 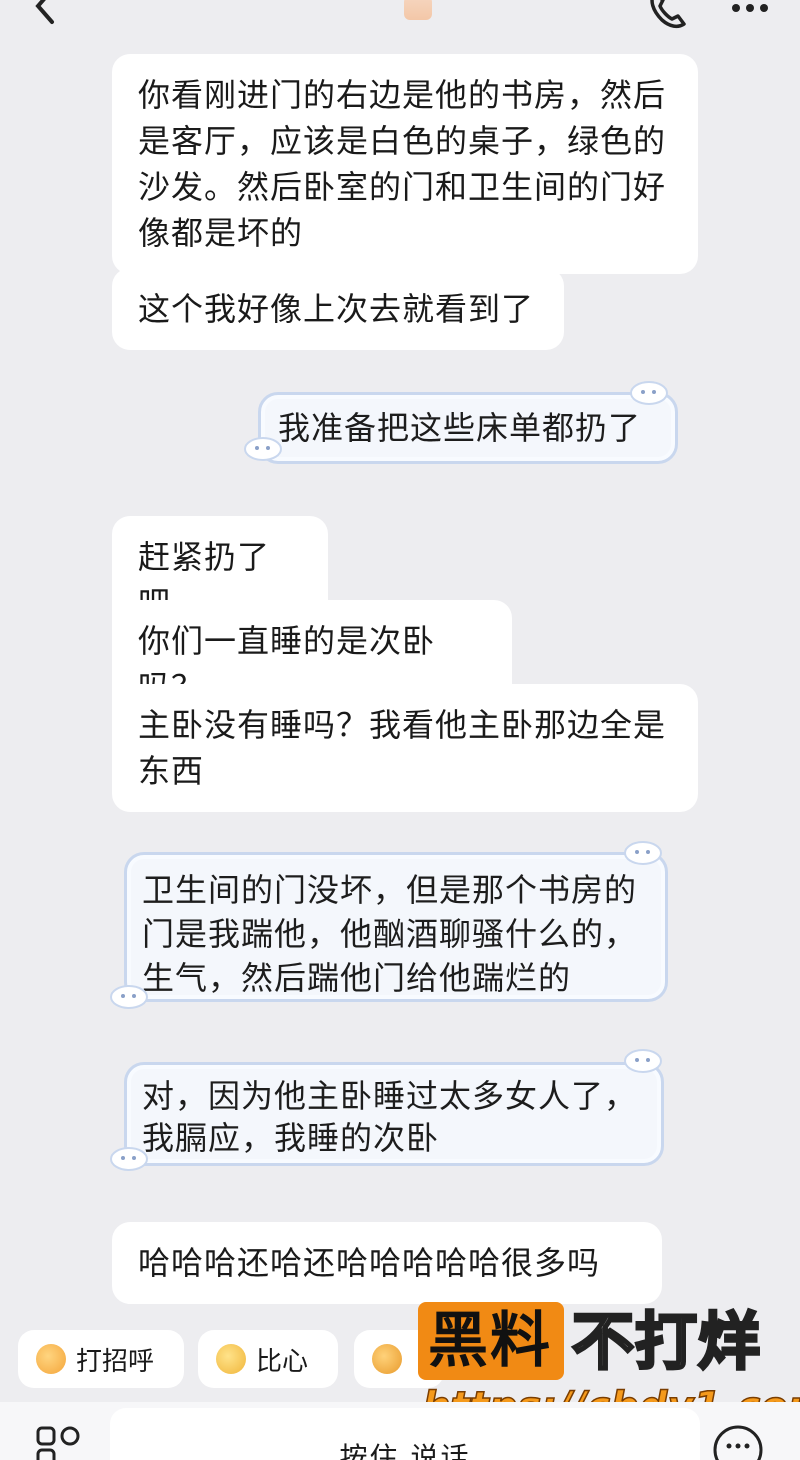 What do you see at coordinates (231, 1359) in the screenshot?
I see `duck-heart-emoji-icon` at bounding box center [231, 1359].